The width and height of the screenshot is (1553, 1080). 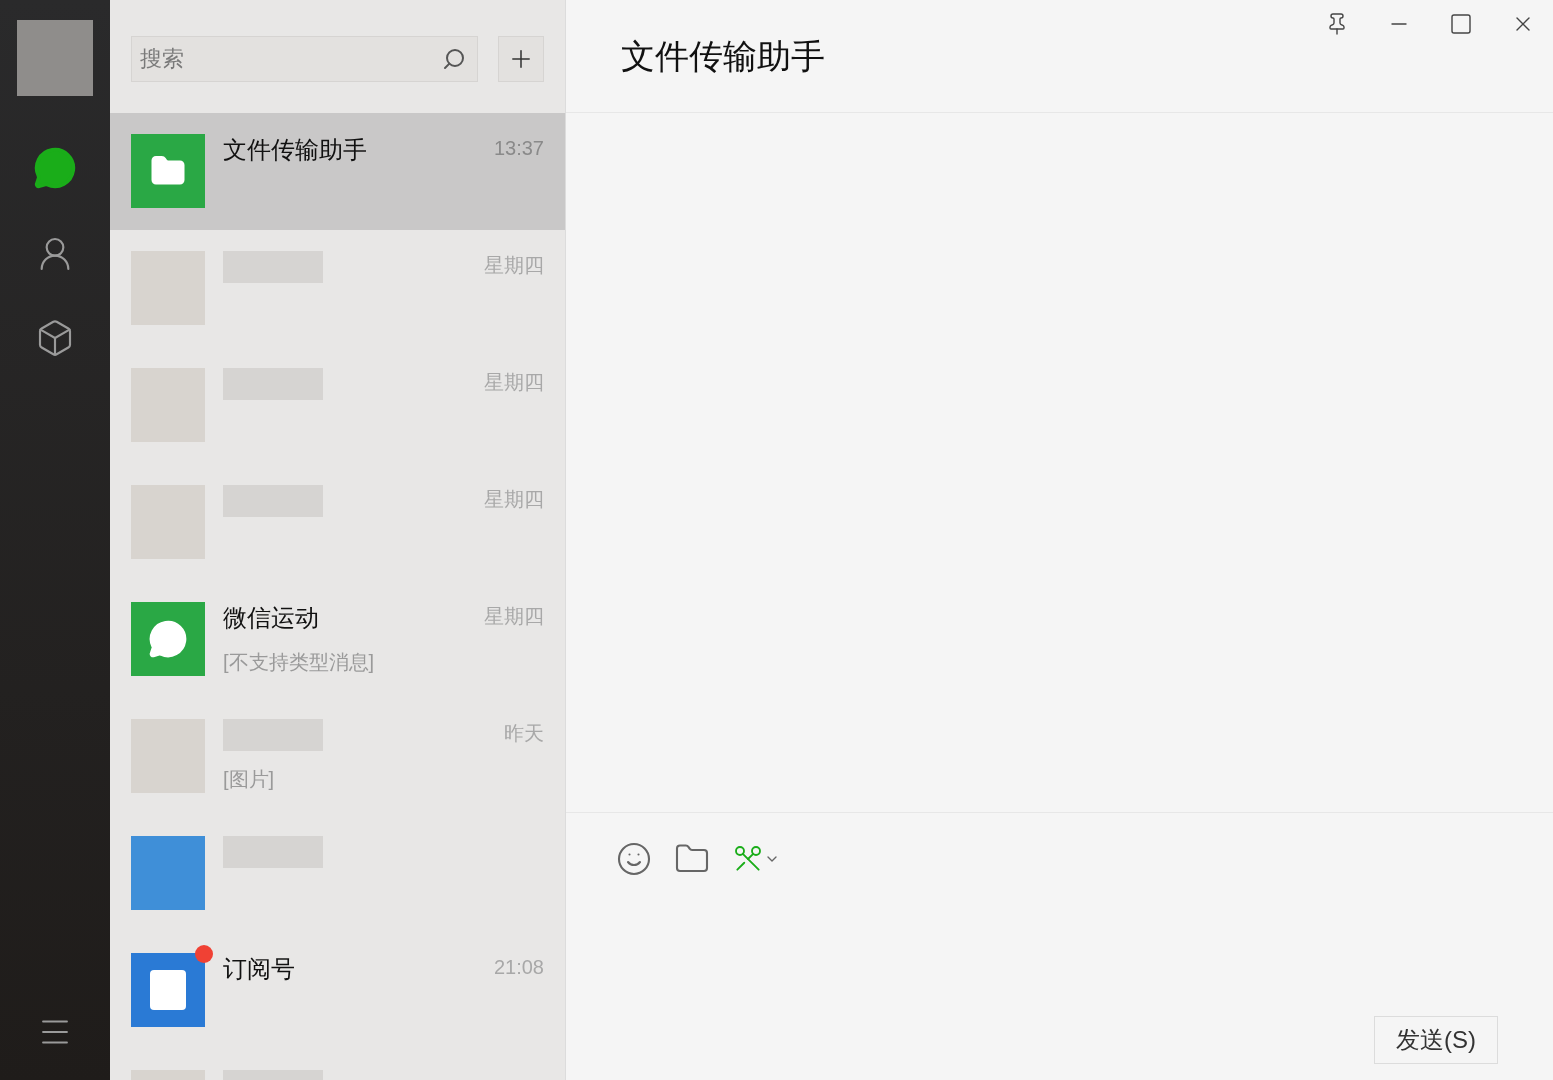 What do you see at coordinates (299, 662) in the screenshot?
I see `chat-preview: [不支持类型消息]` at bounding box center [299, 662].